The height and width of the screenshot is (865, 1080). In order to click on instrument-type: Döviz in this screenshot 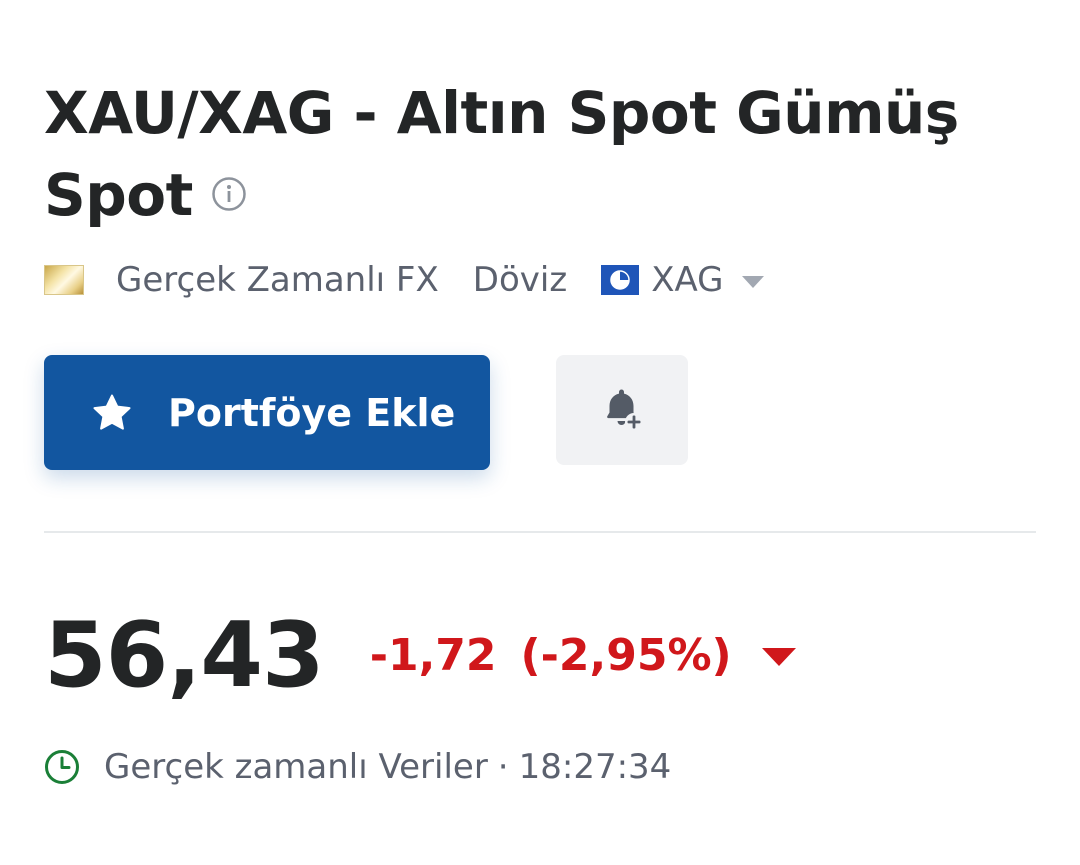, I will do `click(520, 280)`.